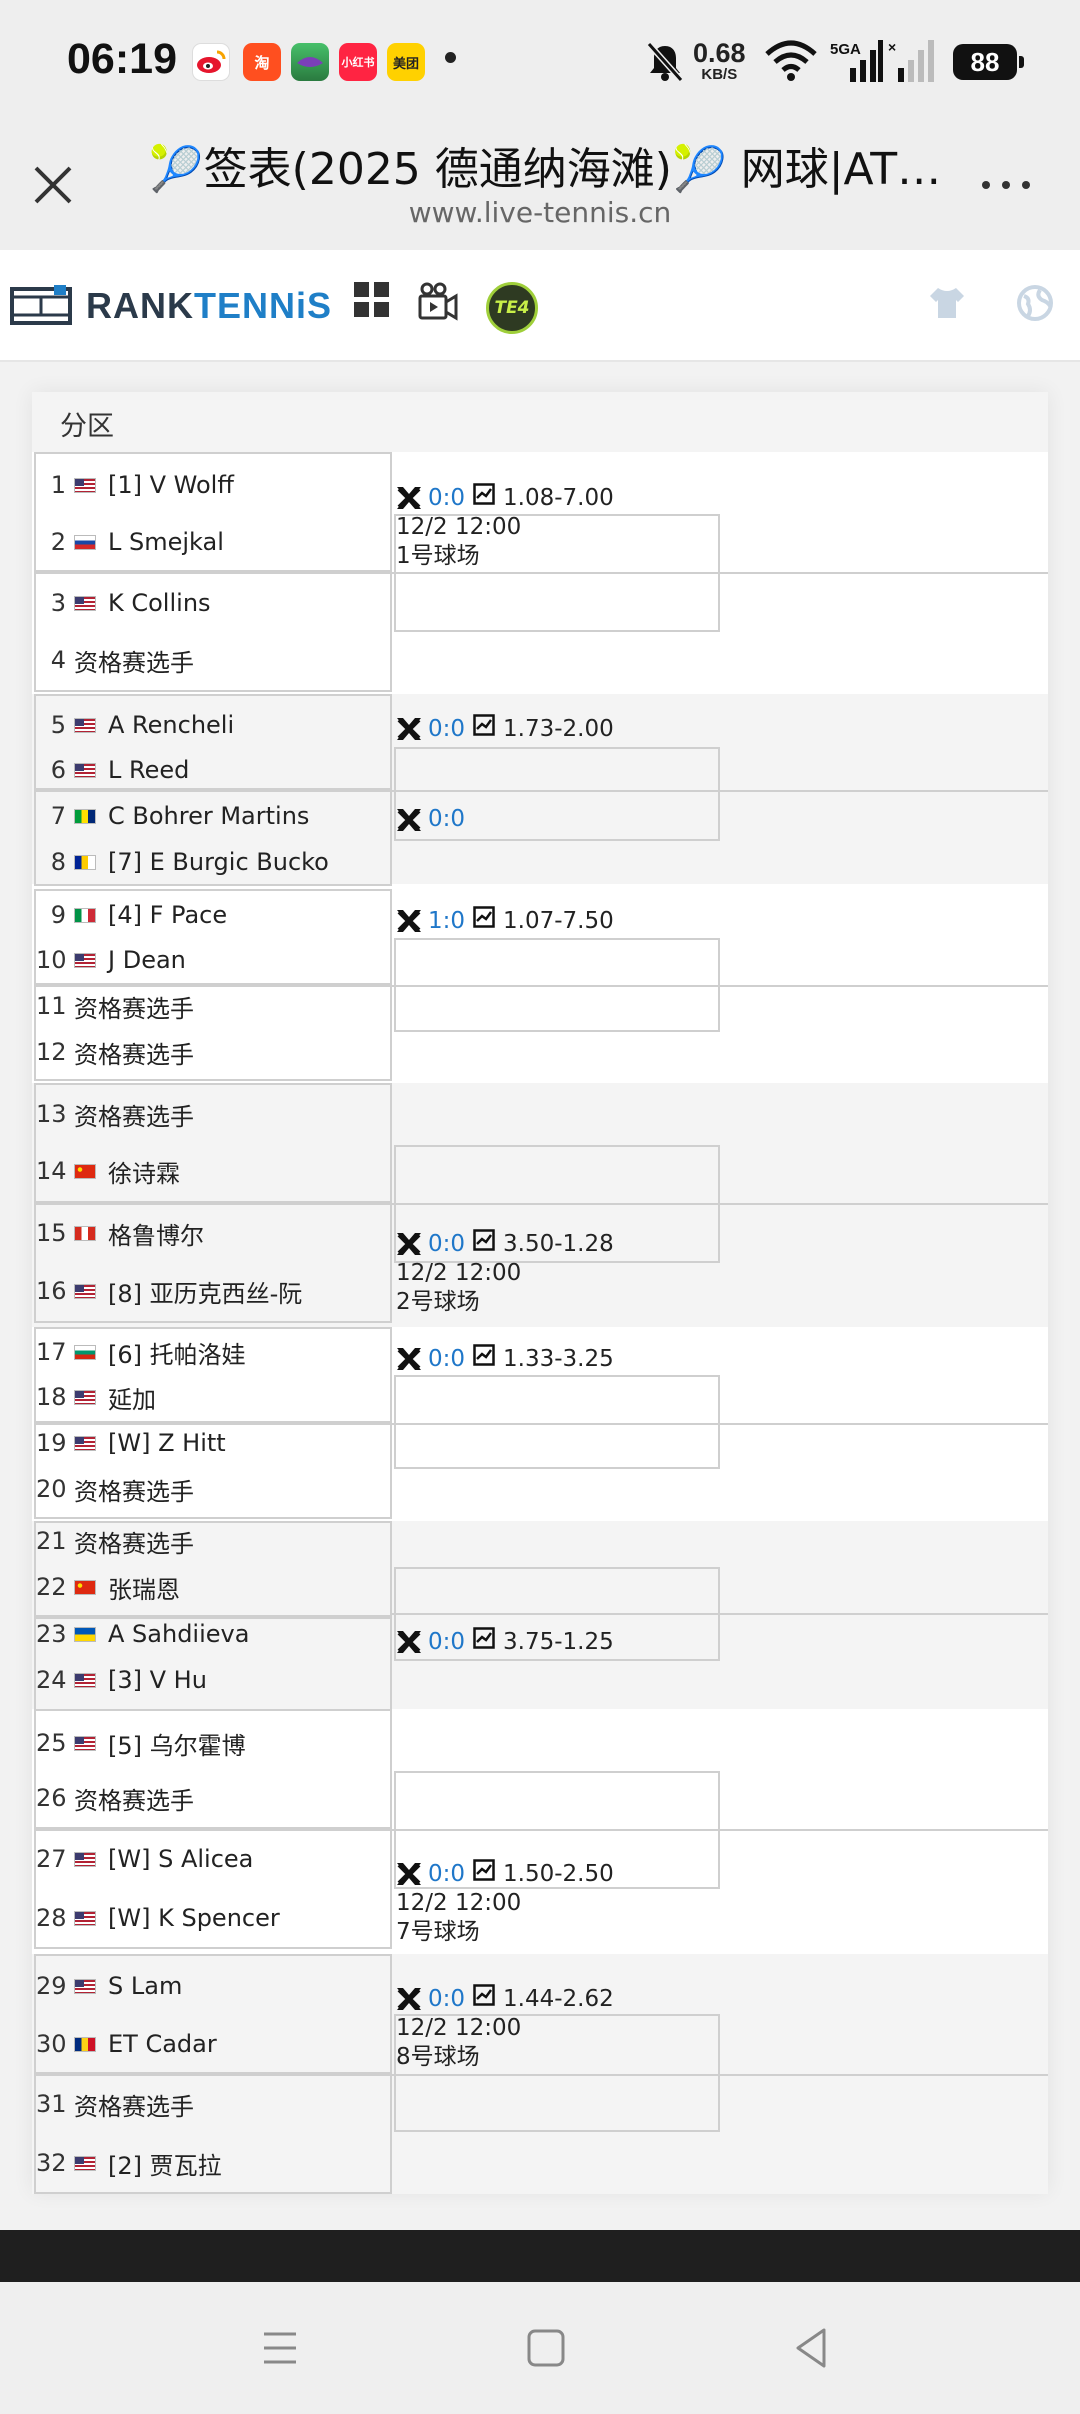 Image resolution: width=1080 pixels, height=2414 pixels. What do you see at coordinates (505, 1642) in the screenshot?
I see `match-info: 0:0 3.75-1.25` at bounding box center [505, 1642].